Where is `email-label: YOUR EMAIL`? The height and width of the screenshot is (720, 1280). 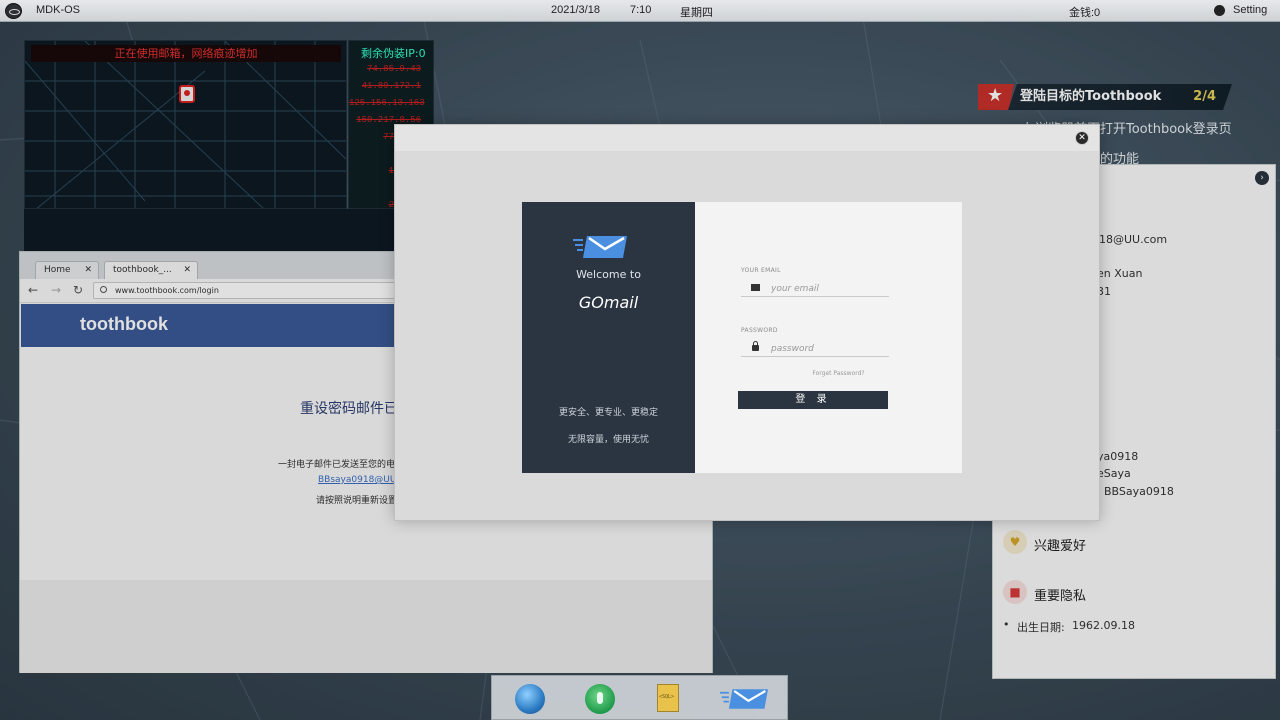 email-label: YOUR EMAIL is located at coordinates (761, 270).